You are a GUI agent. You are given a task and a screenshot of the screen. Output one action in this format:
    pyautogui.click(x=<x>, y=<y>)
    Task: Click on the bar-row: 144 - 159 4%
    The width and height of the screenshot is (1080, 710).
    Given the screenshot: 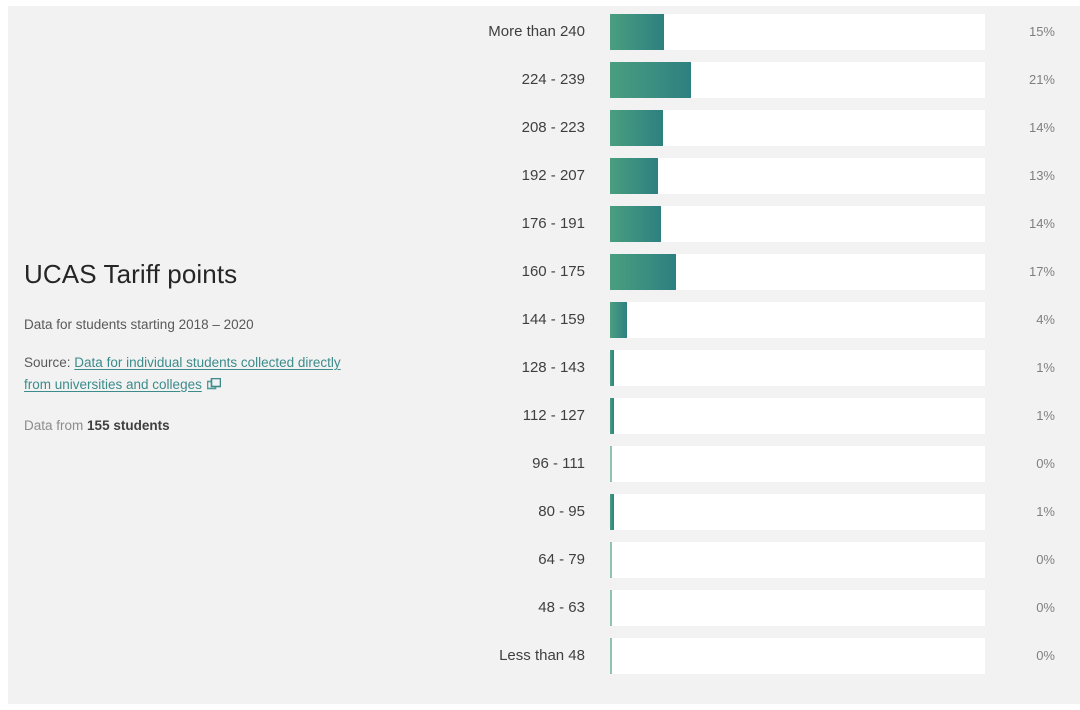 What is the action you would take?
    pyautogui.click(x=540, y=320)
    